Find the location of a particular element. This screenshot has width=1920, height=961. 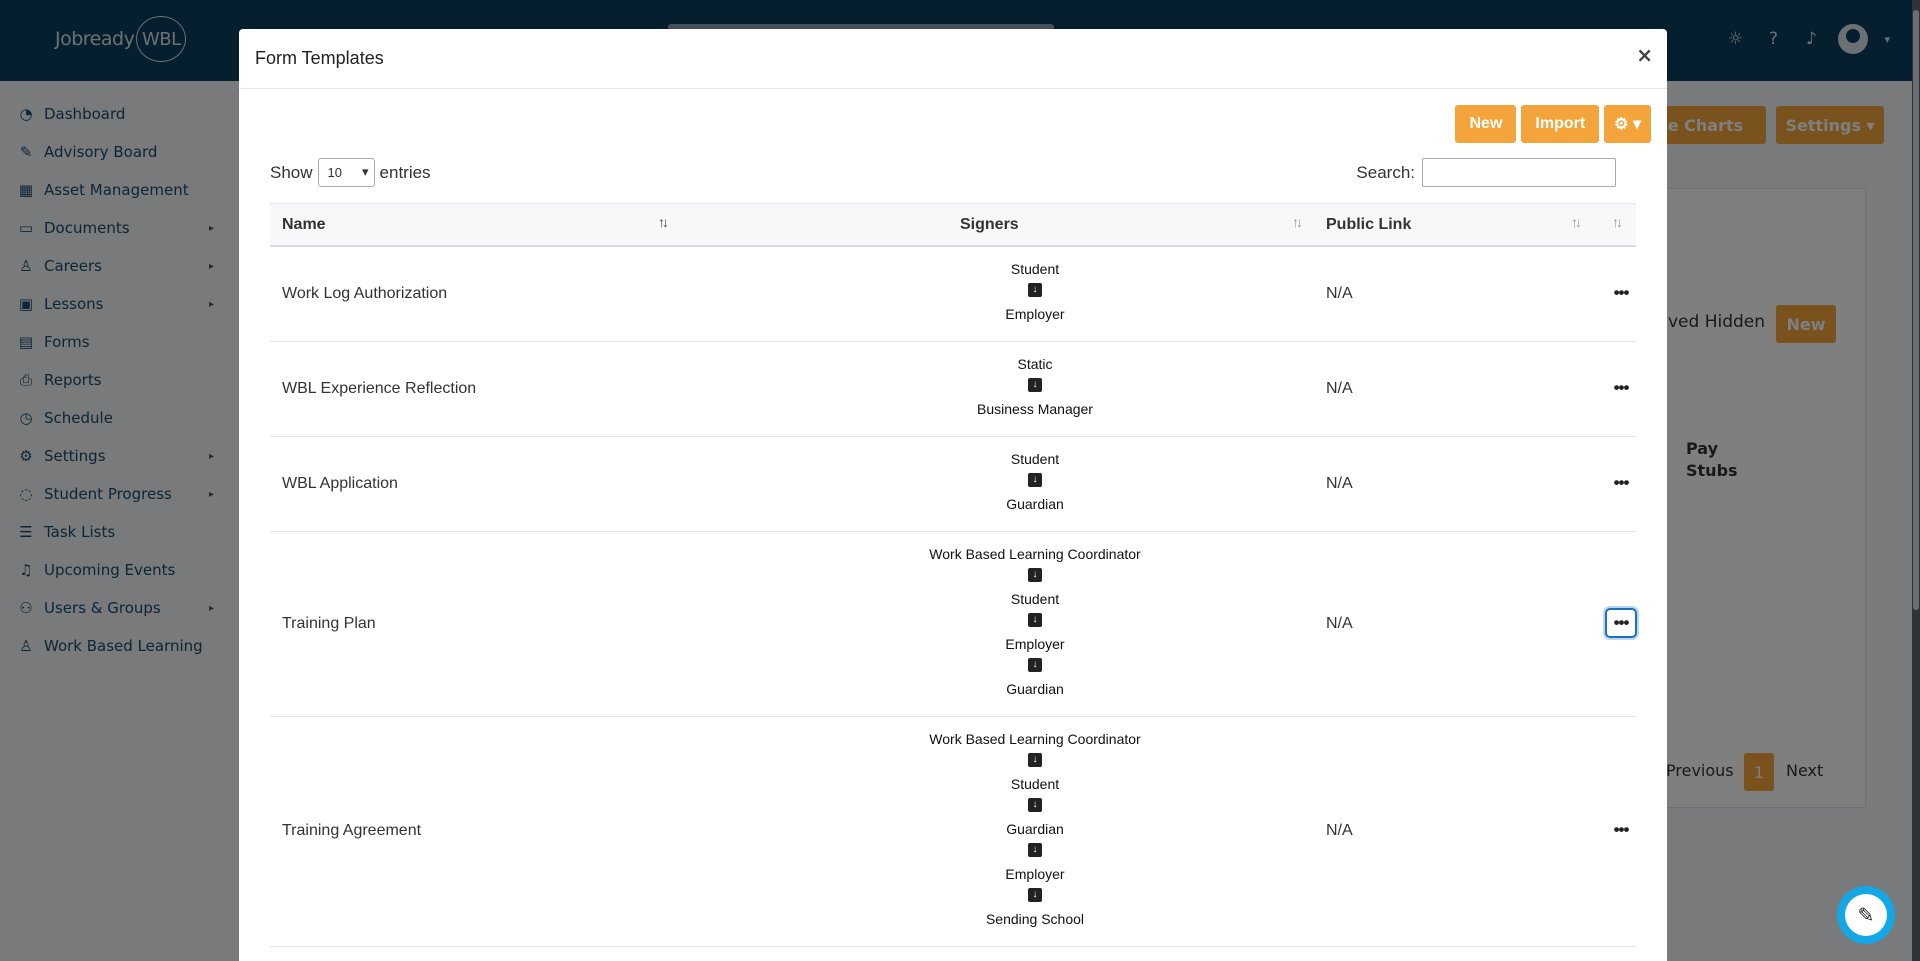

signers-list: Student ↓ Employer is located at coordinates (1035, 291).